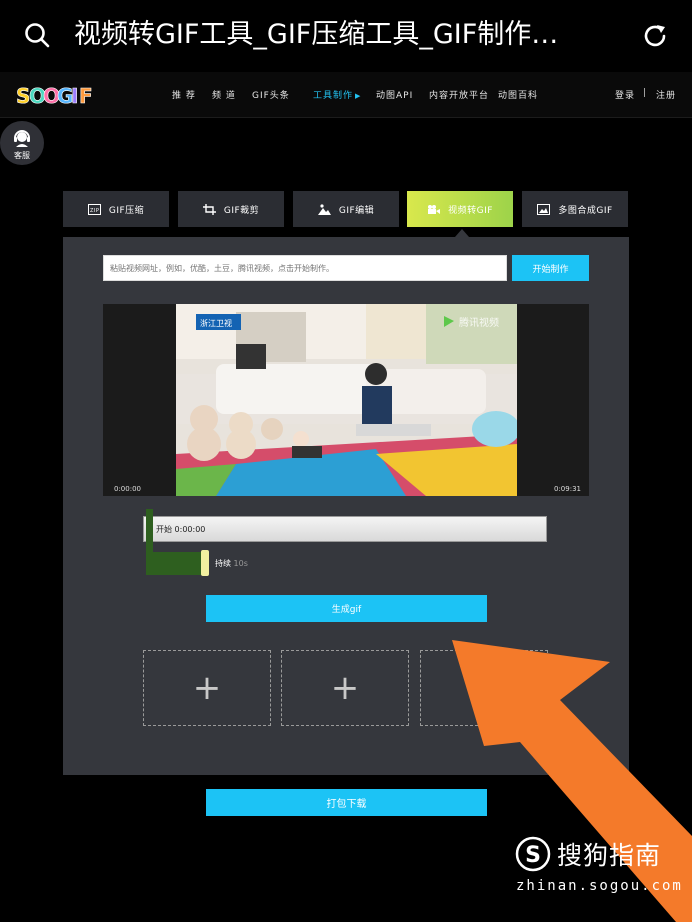 Image resolution: width=692 pixels, height=922 pixels. I want to click on sogou-logo-icon: S, so click(533, 854).